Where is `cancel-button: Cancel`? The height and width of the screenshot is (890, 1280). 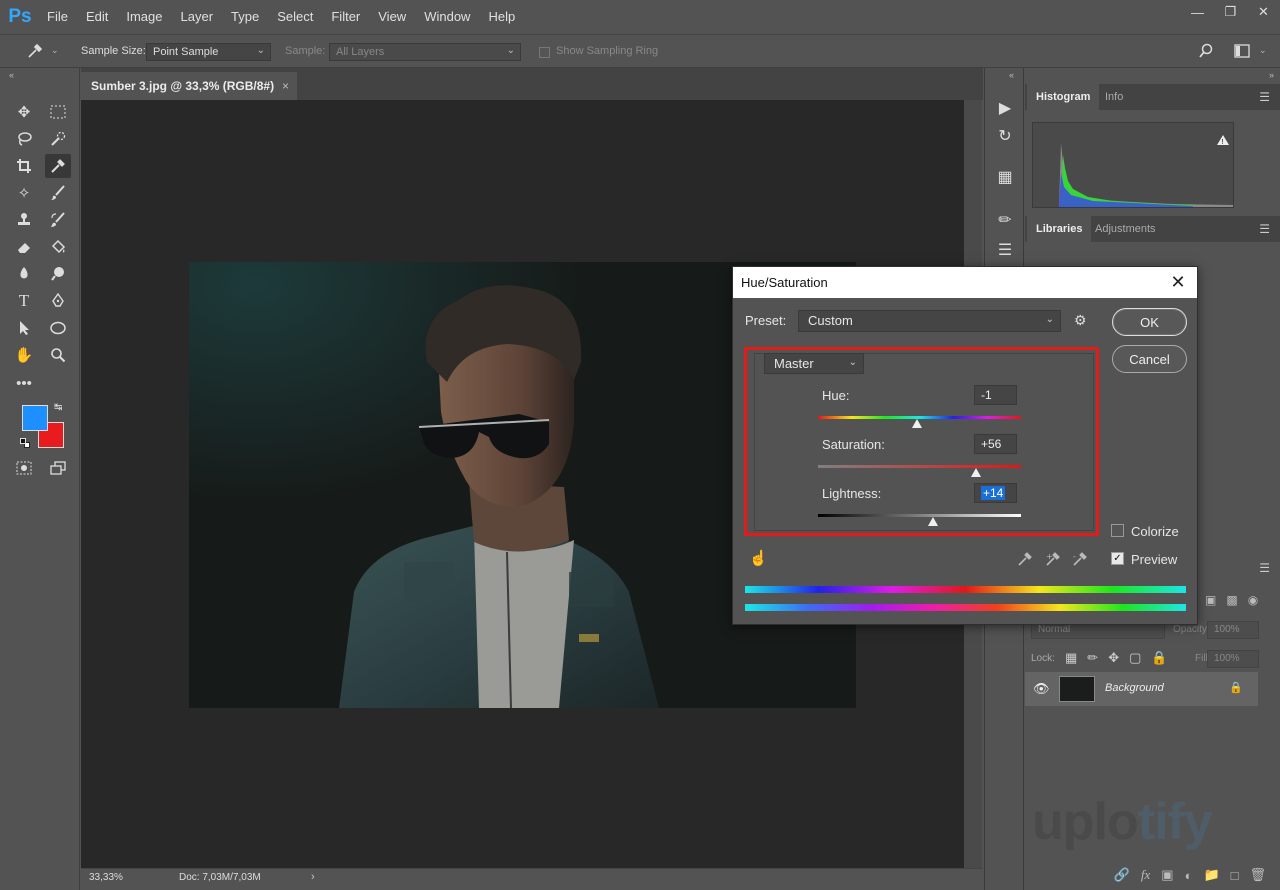 cancel-button: Cancel is located at coordinates (1149, 359).